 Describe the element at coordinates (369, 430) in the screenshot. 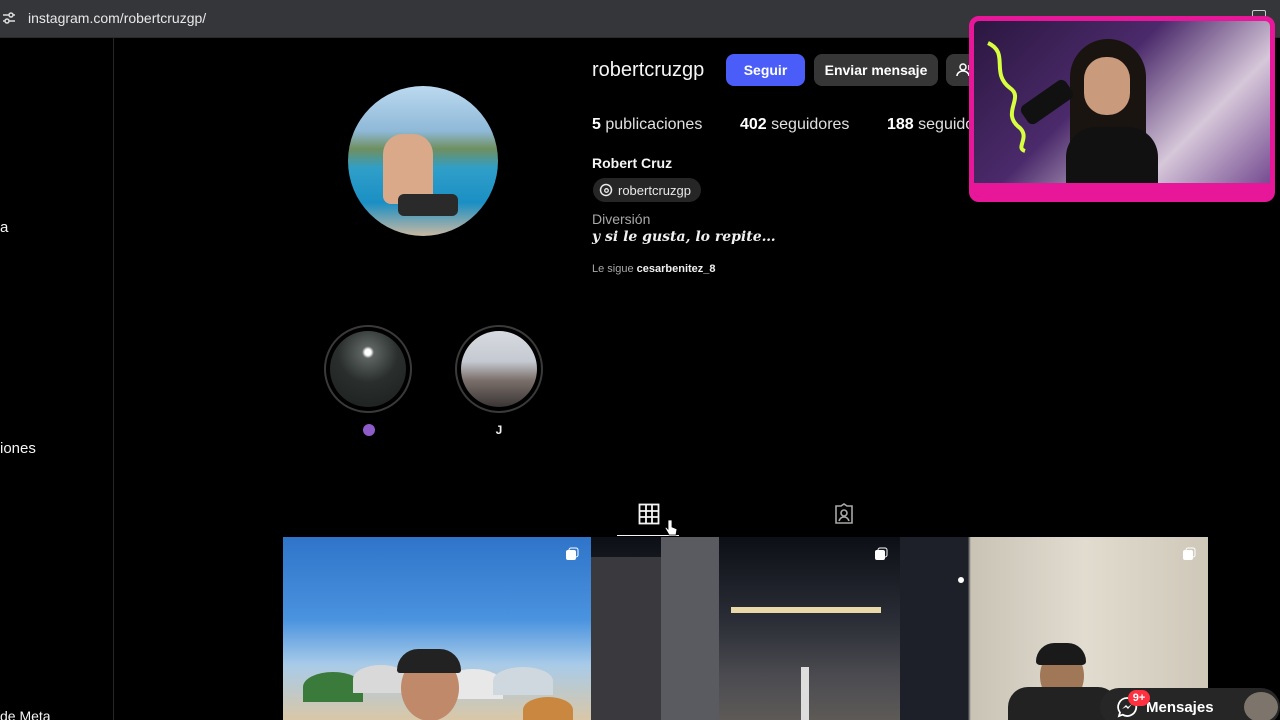

I see `purple-circle-icon` at that location.